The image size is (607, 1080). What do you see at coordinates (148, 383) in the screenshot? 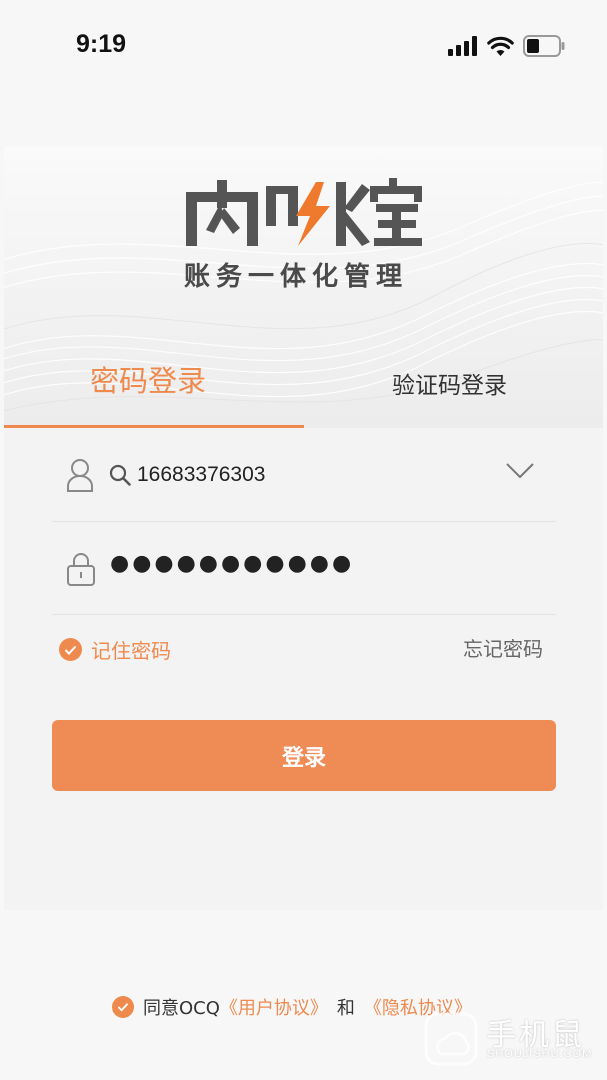
I see `tab-password-login: 密码登录` at bounding box center [148, 383].